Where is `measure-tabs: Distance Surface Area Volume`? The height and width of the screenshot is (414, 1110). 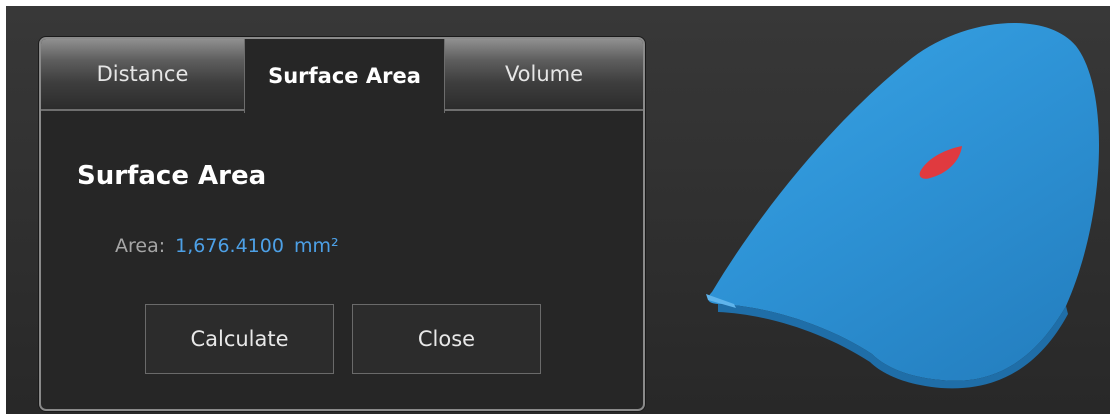
measure-tabs: Distance Surface Area Volume is located at coordinates (342, 76).